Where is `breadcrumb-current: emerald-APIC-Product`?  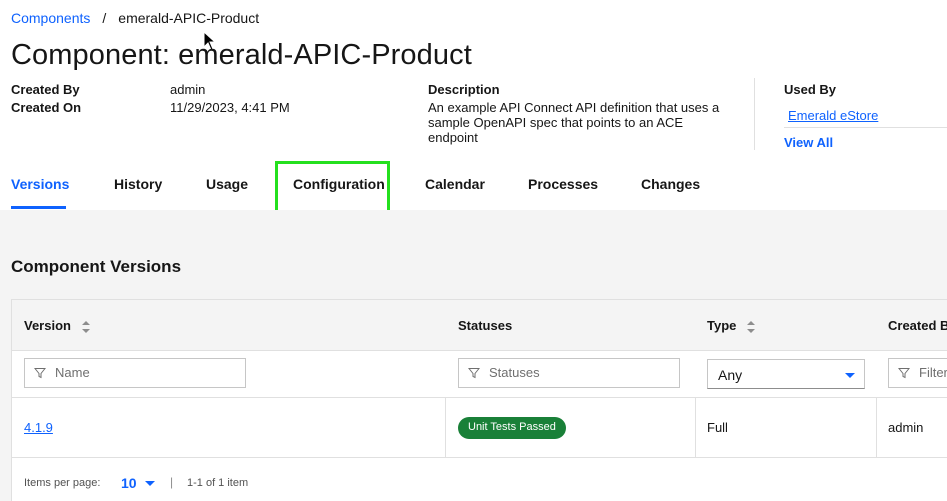
breadcrumb-current: emerald-APIC-Product is located at coordinates (189, 18).